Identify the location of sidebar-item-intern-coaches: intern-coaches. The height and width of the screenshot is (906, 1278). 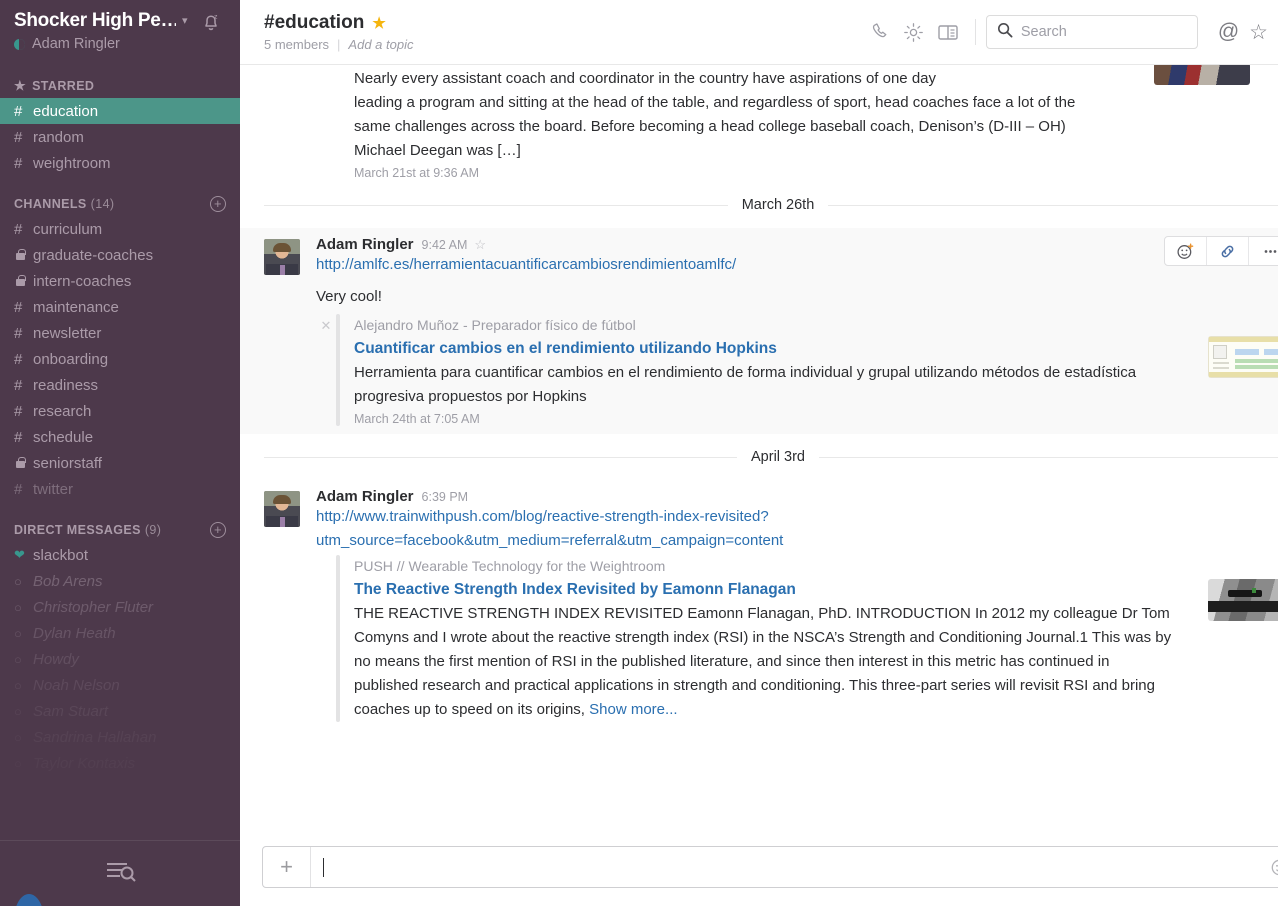
(120, 281).